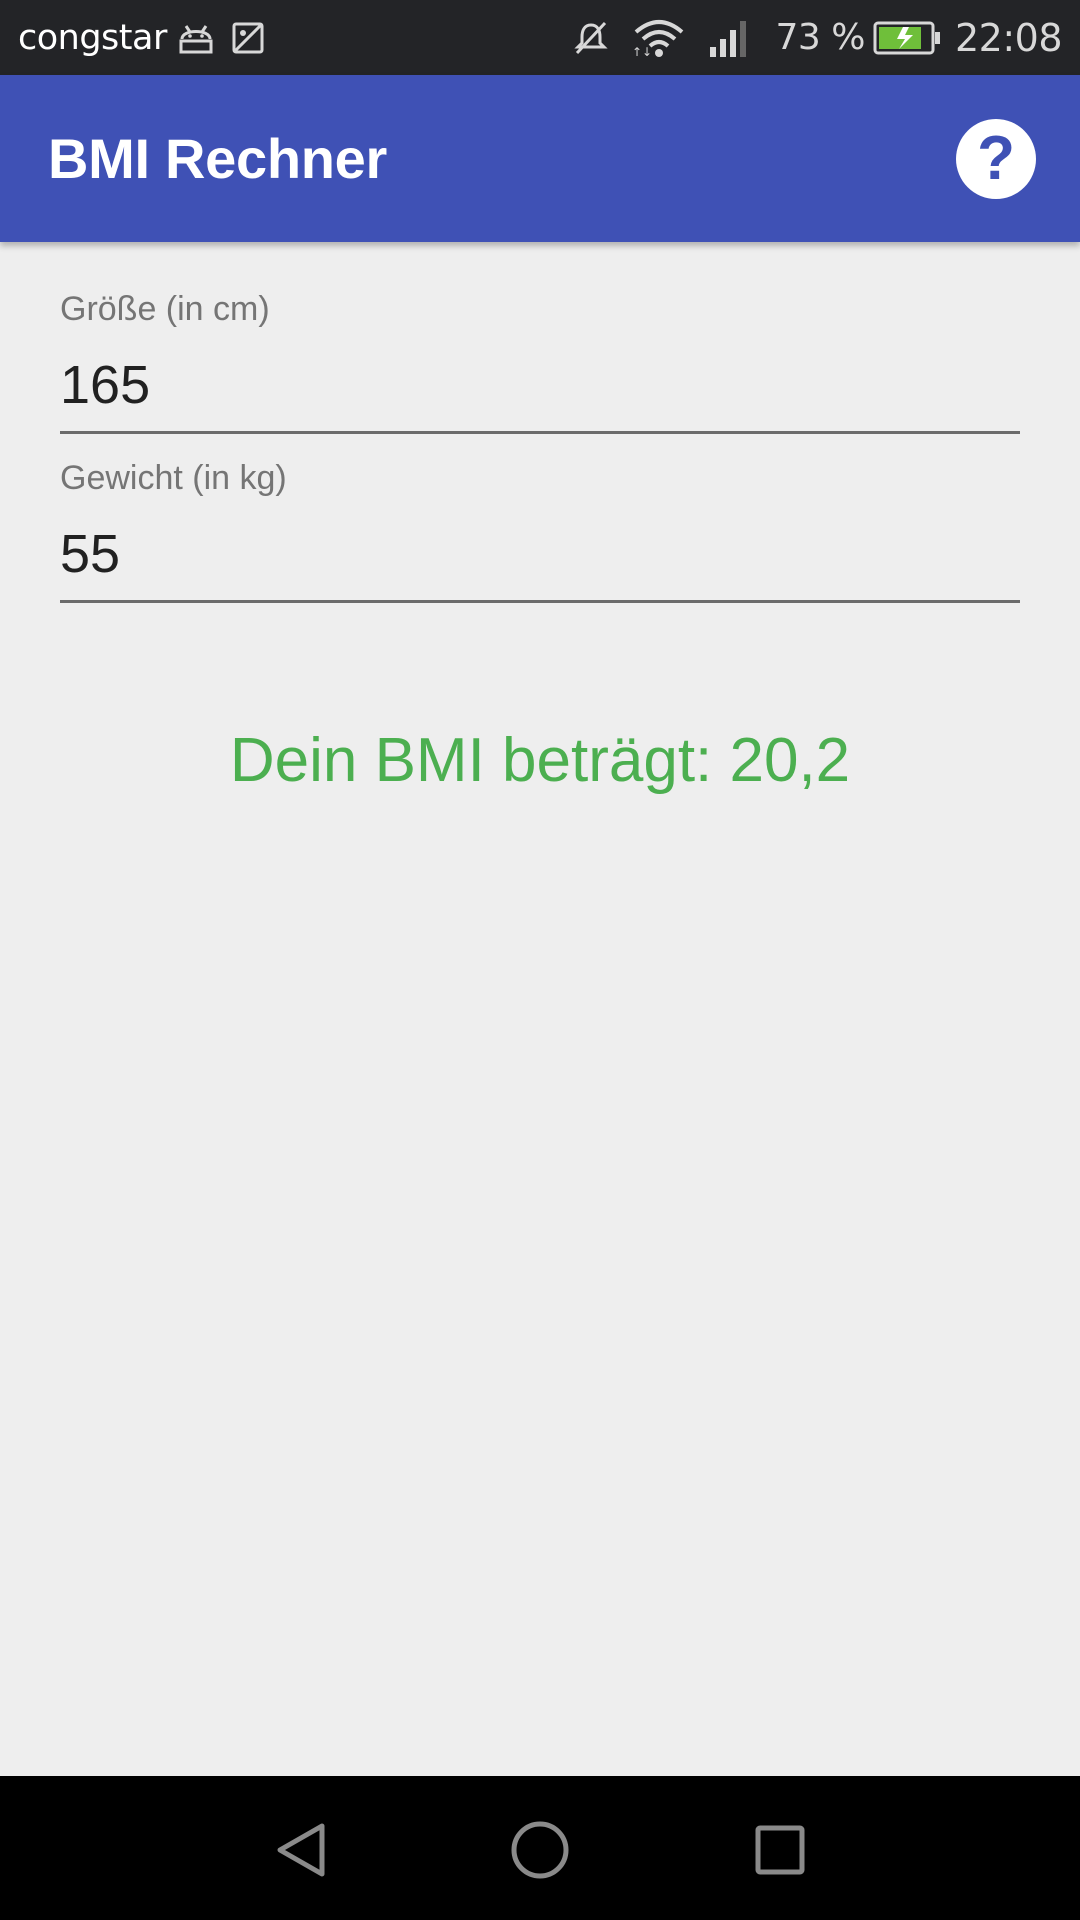 The image size is (1080, 1920). What do you see at coordinates (540, 601) in the screenshot?
I see `weight-underline` at bounding box center [540, 601].